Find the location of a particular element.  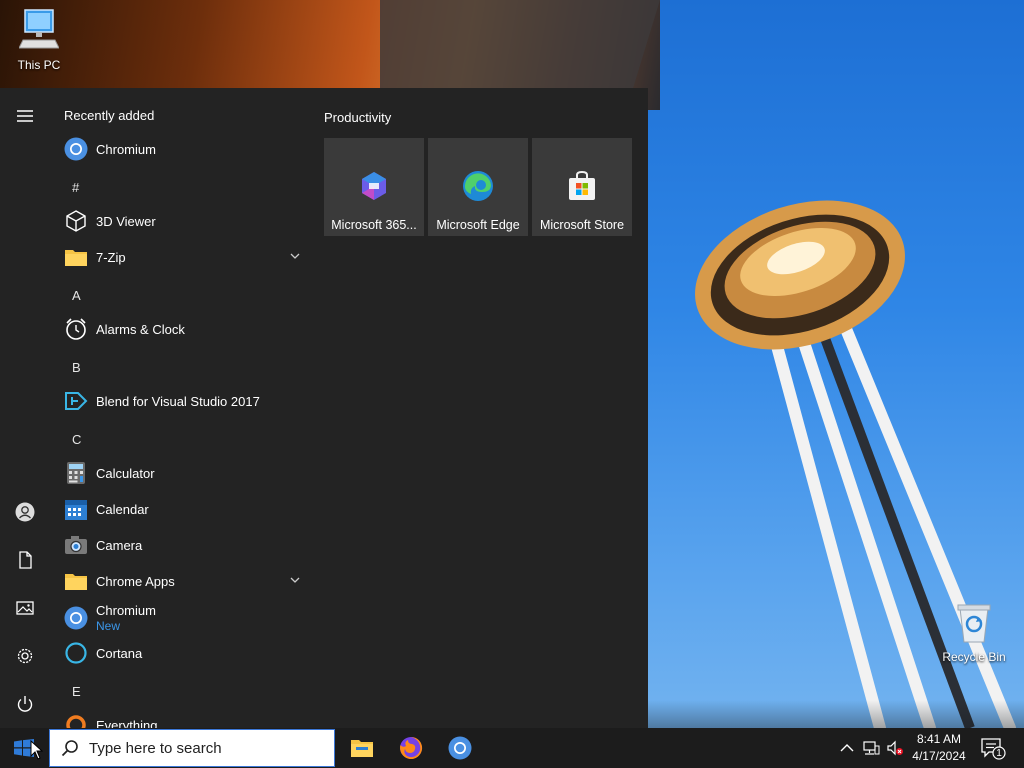

tile-microsoft-store: Microsoft Store is located at coordinates (582, 187).